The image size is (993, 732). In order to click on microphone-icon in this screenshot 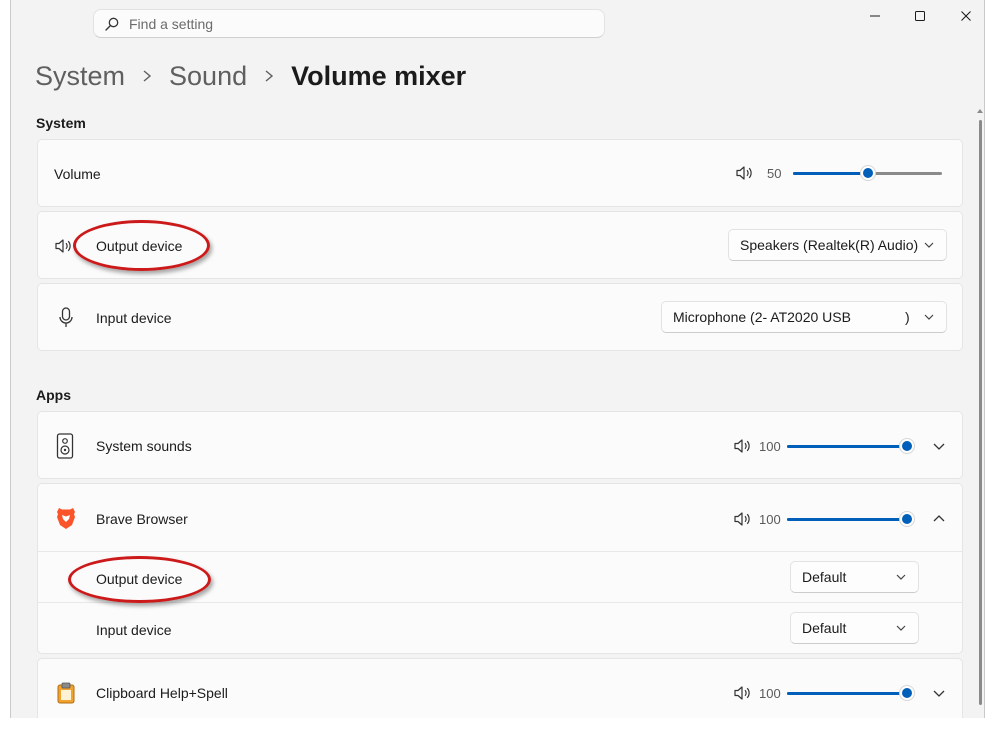, I will do `click(66, 318)`.